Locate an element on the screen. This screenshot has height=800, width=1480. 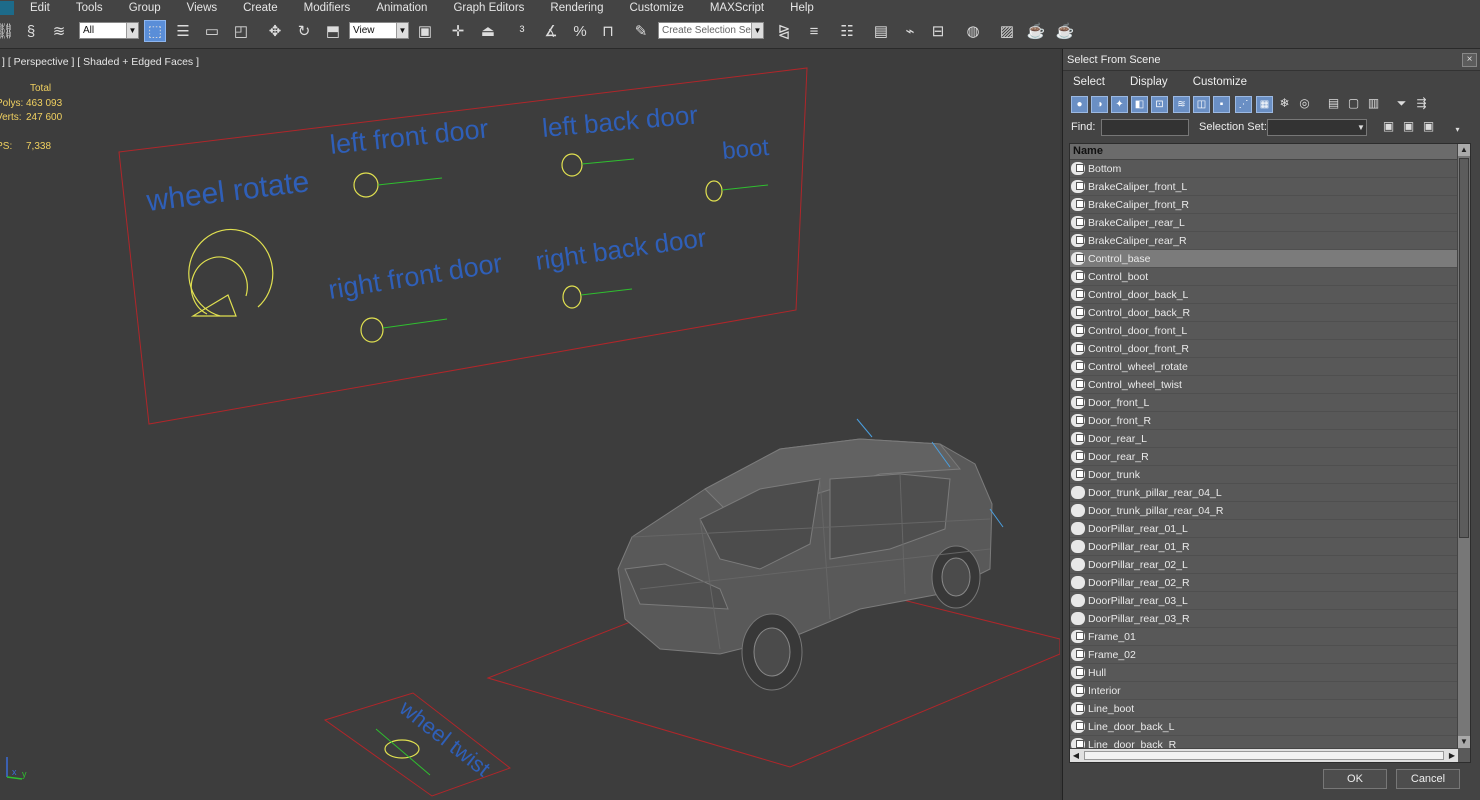
display-geometry-icon: ● is located at coordinates (1079, 104).